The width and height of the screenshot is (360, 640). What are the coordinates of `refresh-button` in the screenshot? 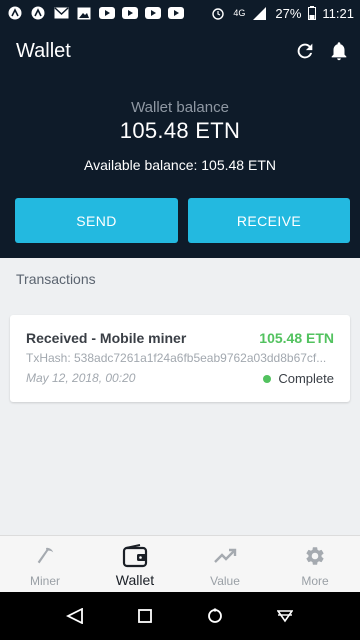 It's located at (305, 51).